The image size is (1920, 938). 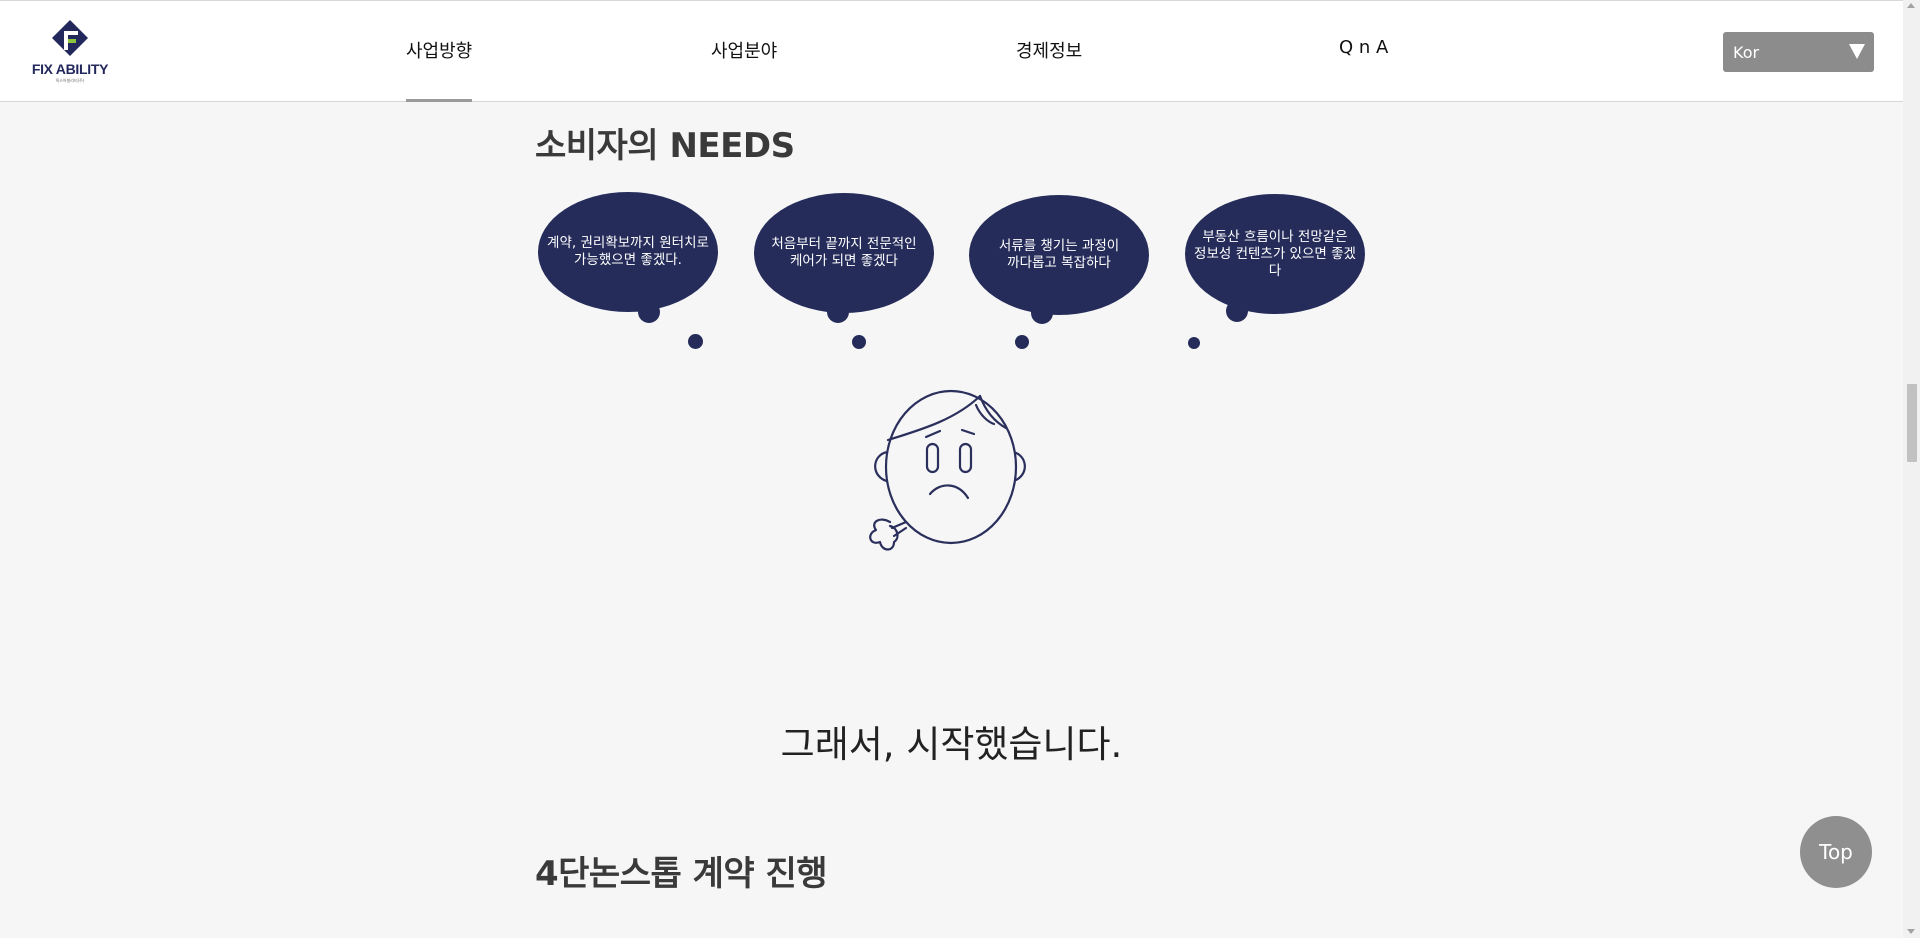 What do you see at coordinates (1836, 852) in the screenshot?
I see `scroll-to-top-button: Top` at bounding box center [1836, 852].